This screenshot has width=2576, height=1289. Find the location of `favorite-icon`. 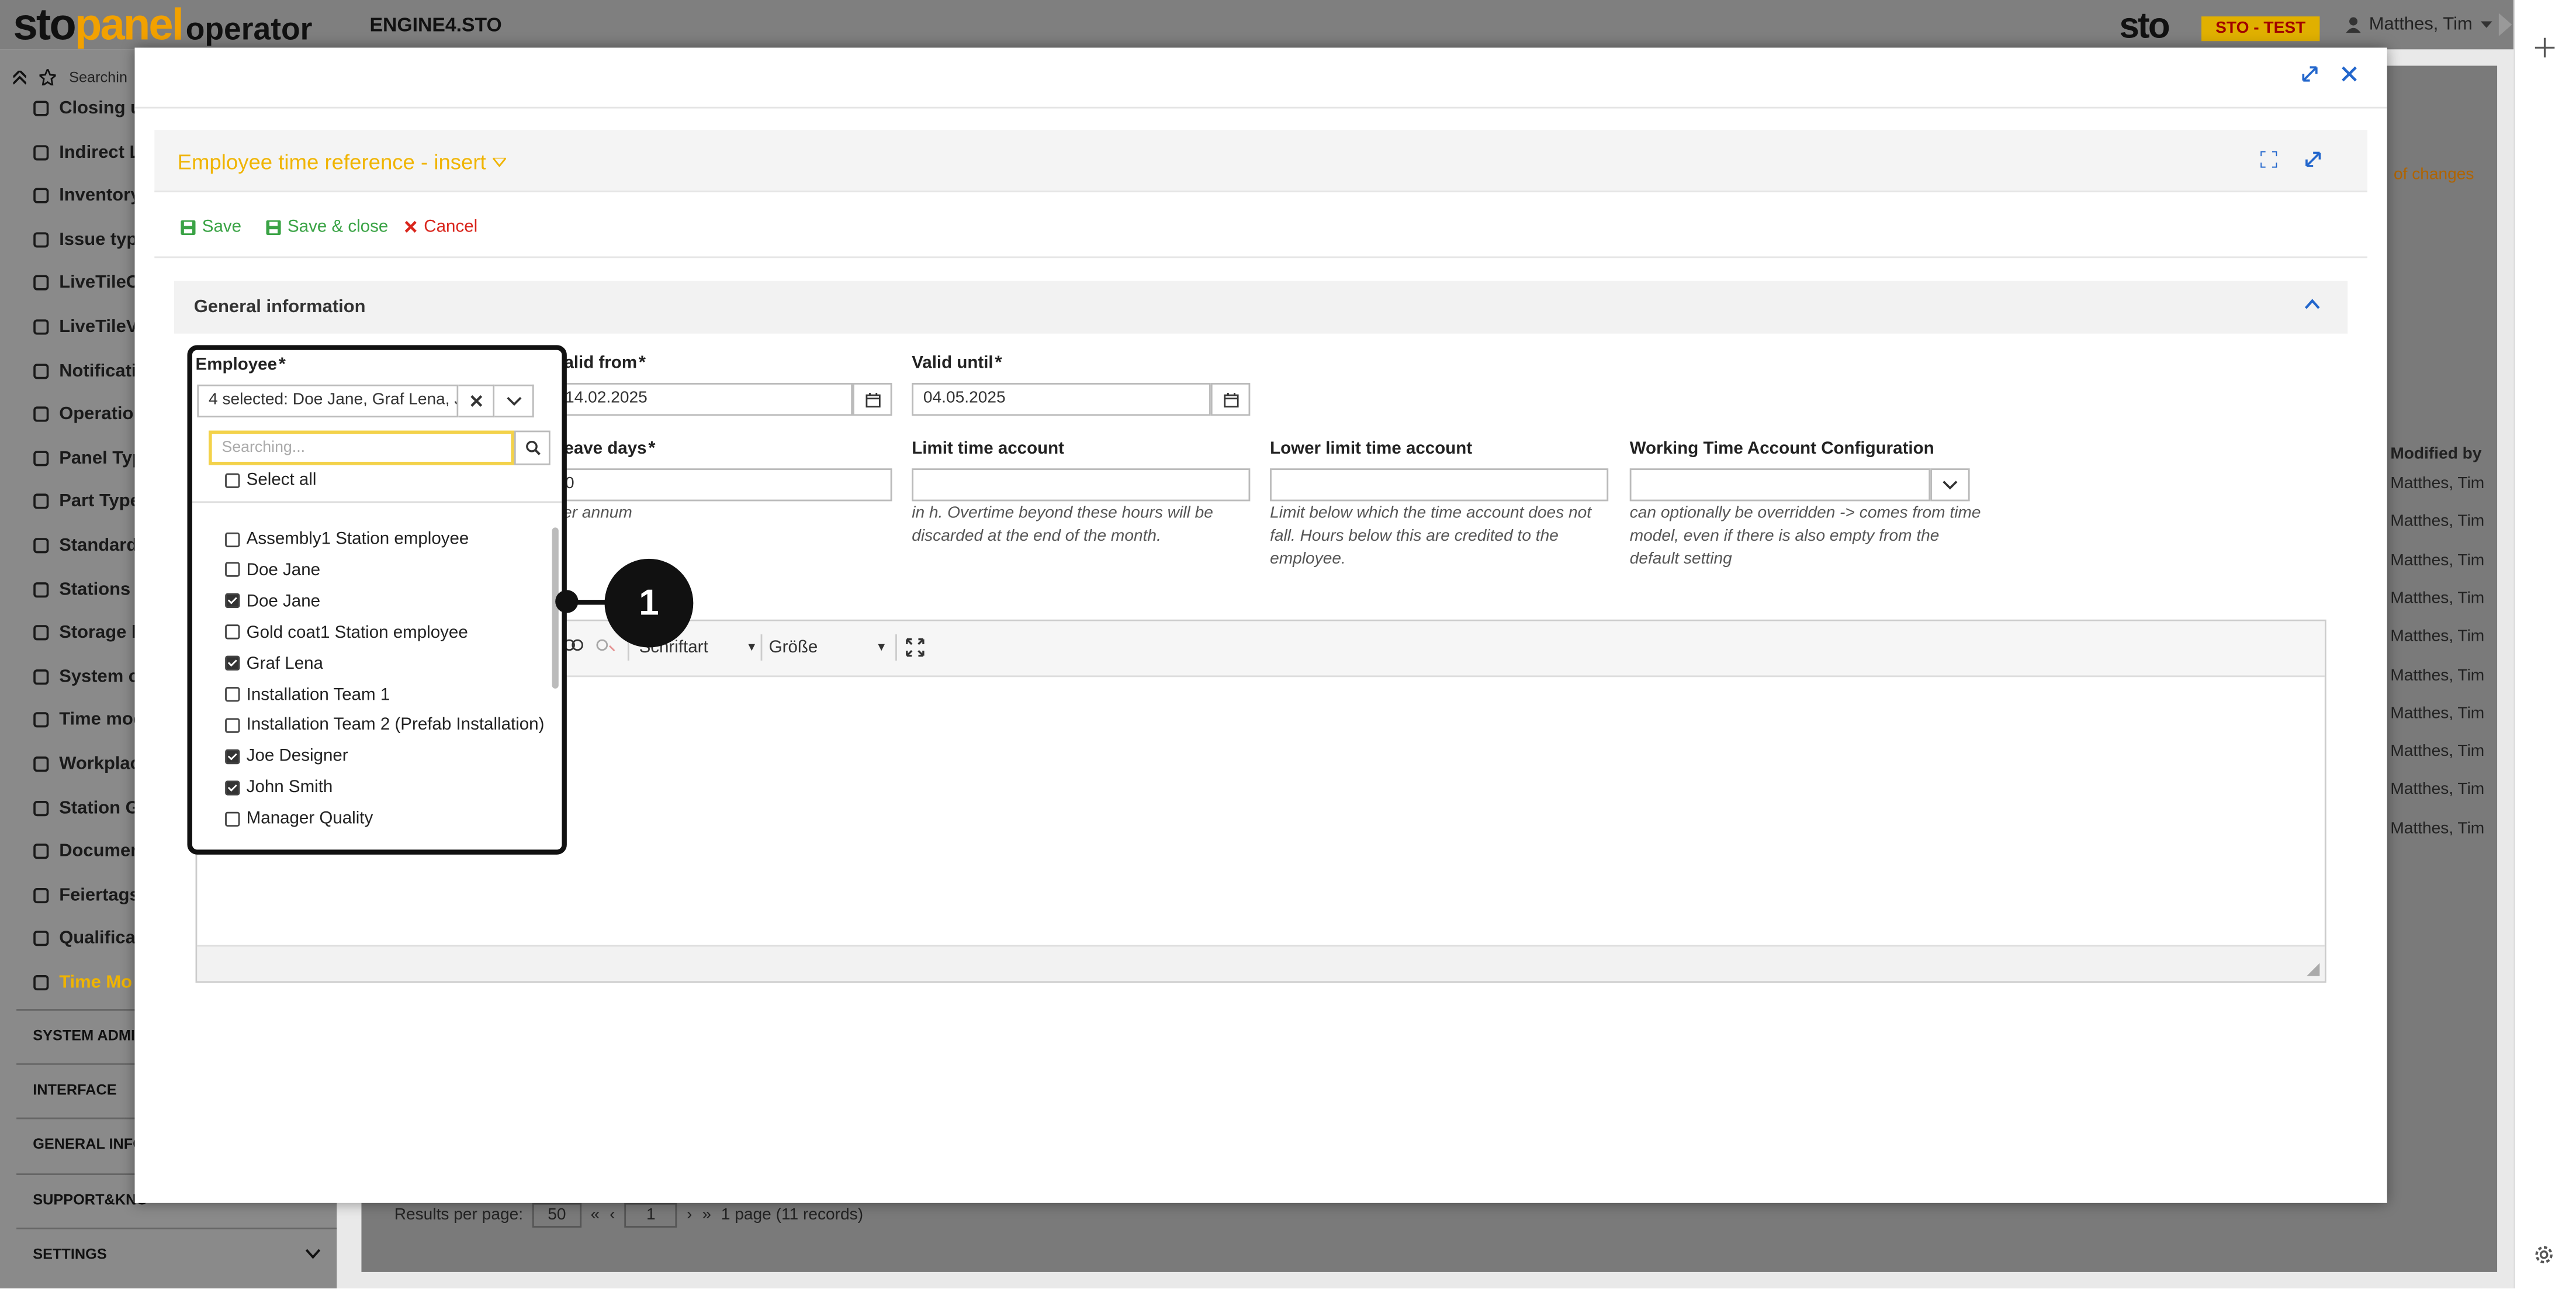

favorite-icon is located at coordinates (47, 77).